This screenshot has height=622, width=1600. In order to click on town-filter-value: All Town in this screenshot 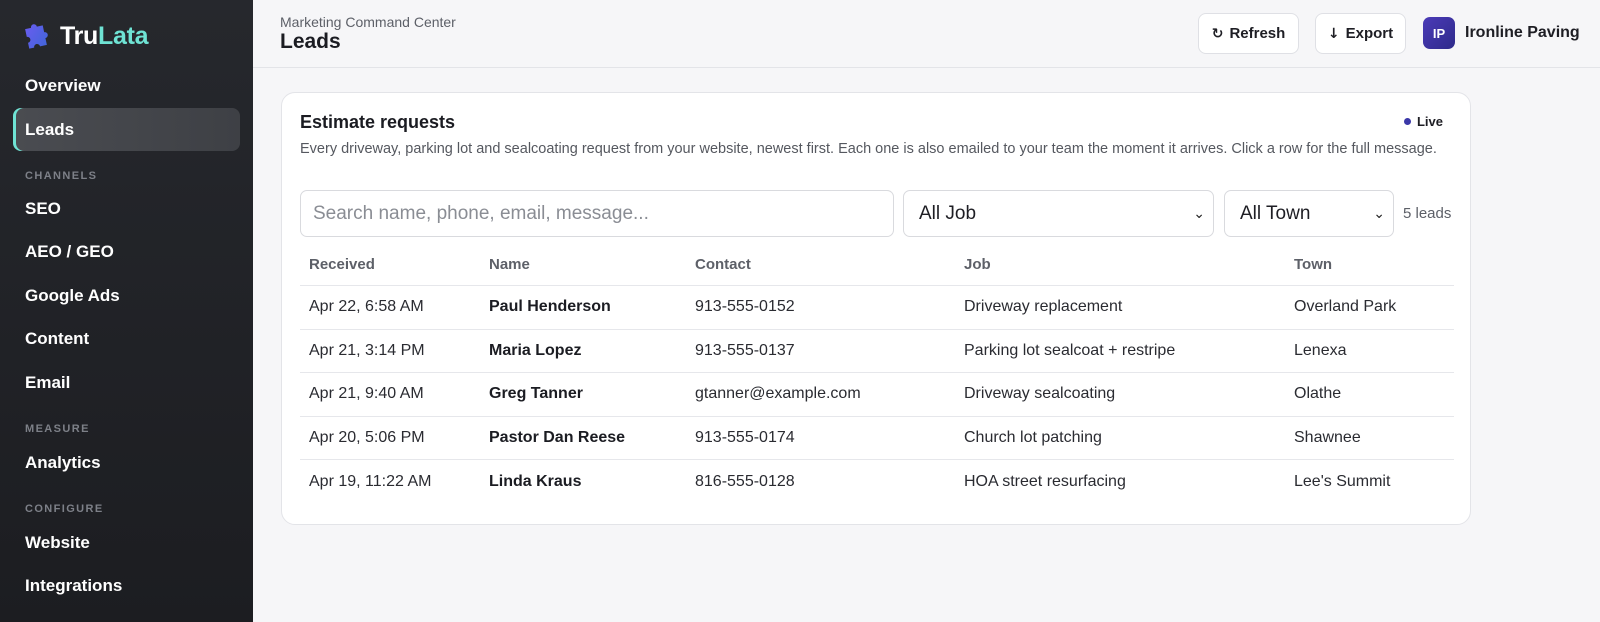, I will do `click(1275, 213)`.